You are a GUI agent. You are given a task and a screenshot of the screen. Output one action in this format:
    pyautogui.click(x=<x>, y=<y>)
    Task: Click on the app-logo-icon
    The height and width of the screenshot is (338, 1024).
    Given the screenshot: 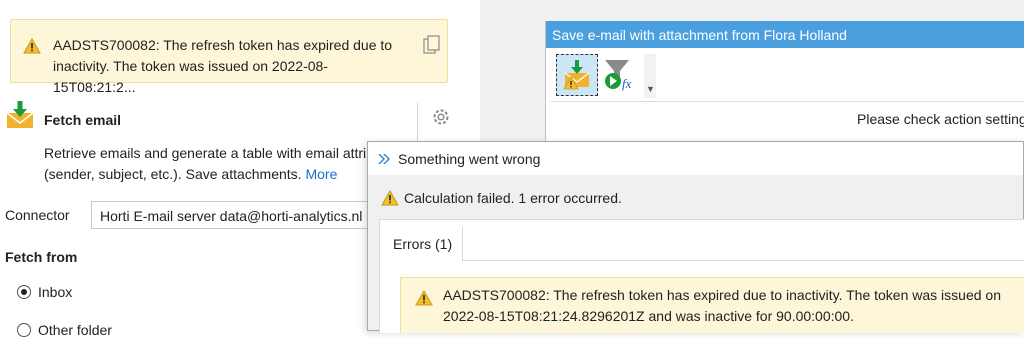 What is the action you would take?
    pyautogui.click(x=384, y=160)
    